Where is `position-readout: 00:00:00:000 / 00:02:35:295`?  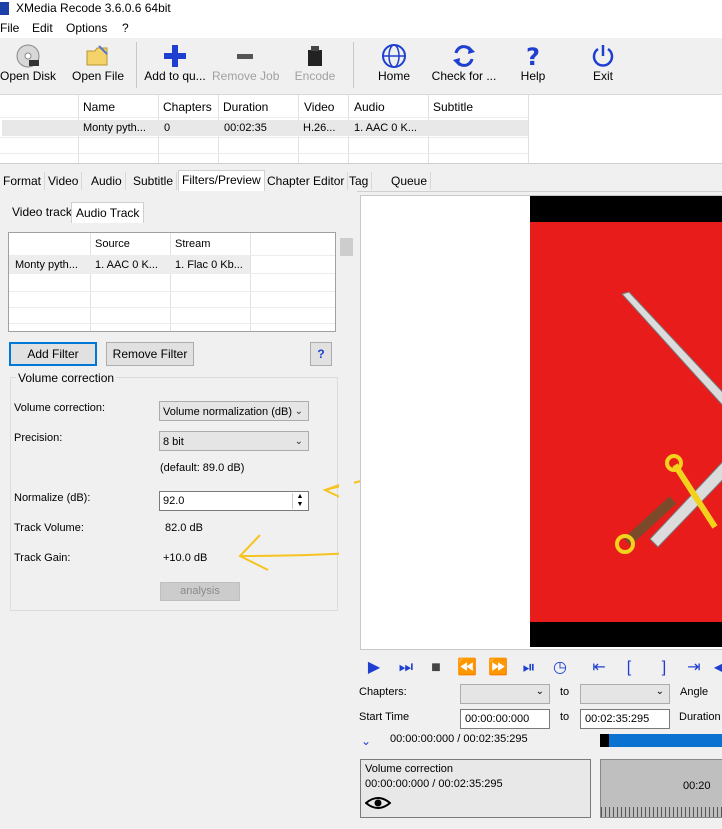
position-readout: 00:00:00:000 / 00:02:35:295 is located at coordinates (459, 739).